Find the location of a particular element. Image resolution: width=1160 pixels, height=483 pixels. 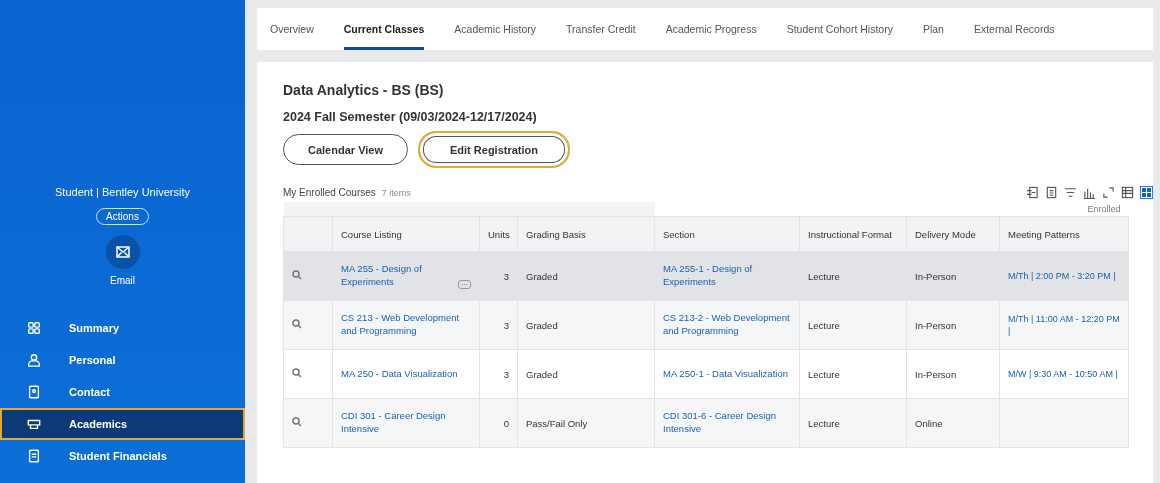

program-title: Data Analytics - BS (BS) is located at coordinates (364, 90).